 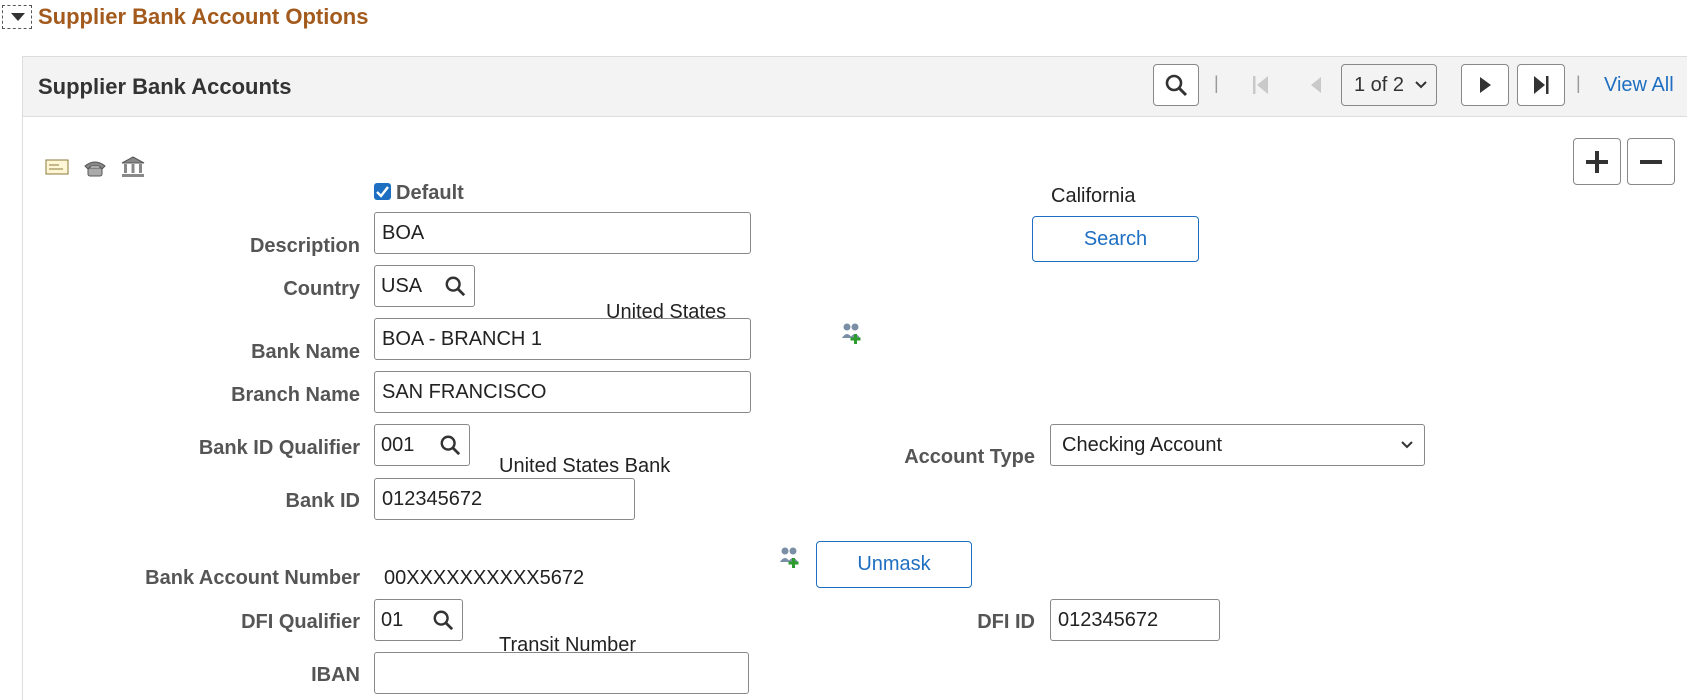 What do you see at coordinates (1093, 196) in the screenshot?
I see `state-text: California` at bounding box center [1093, 196].